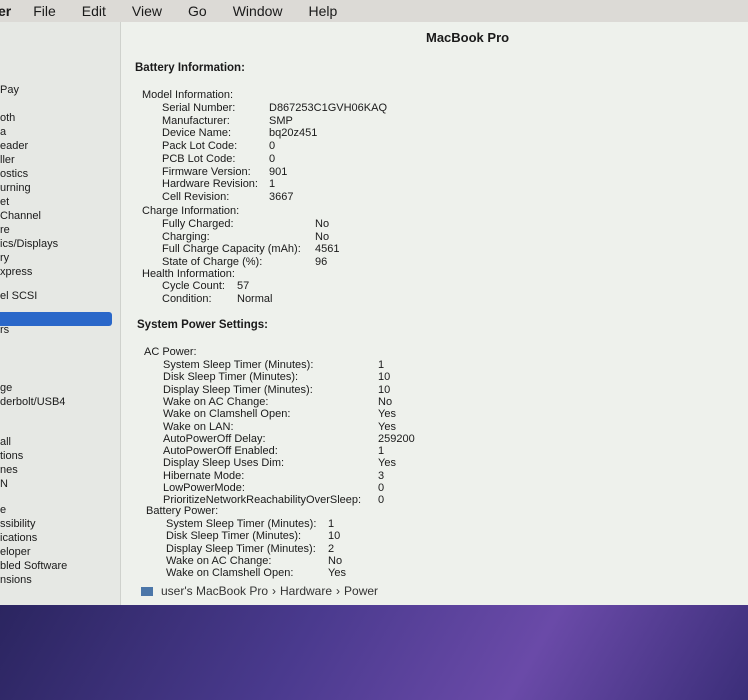 Image resolution: width=748 pixels, height=700 pixels. Describe the element at coordinates (9, 470) in the screenshot. I see `sidebar-item: nes` at that location.